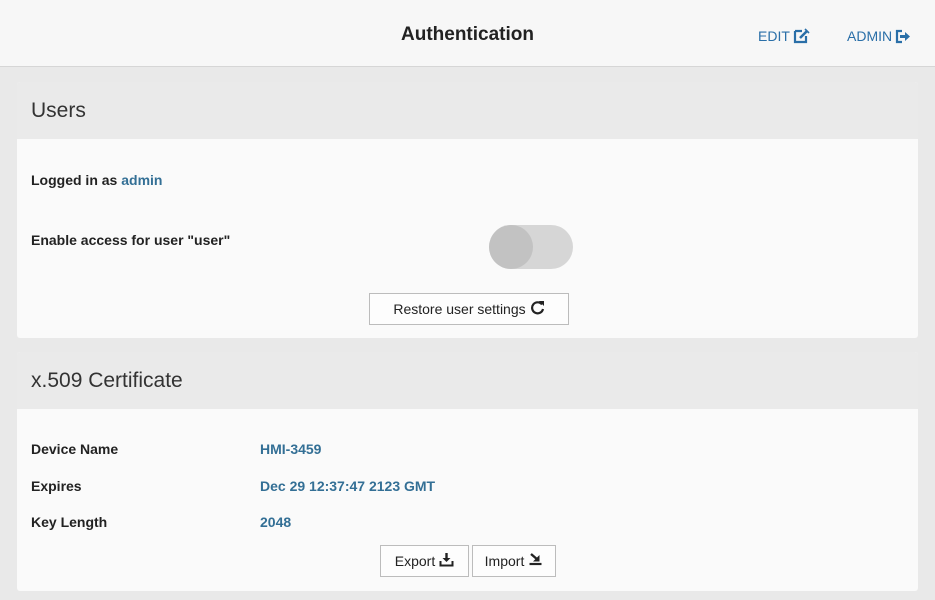  I want to click on restore-user-settings-button: Restore user settings, so click(469, 309).